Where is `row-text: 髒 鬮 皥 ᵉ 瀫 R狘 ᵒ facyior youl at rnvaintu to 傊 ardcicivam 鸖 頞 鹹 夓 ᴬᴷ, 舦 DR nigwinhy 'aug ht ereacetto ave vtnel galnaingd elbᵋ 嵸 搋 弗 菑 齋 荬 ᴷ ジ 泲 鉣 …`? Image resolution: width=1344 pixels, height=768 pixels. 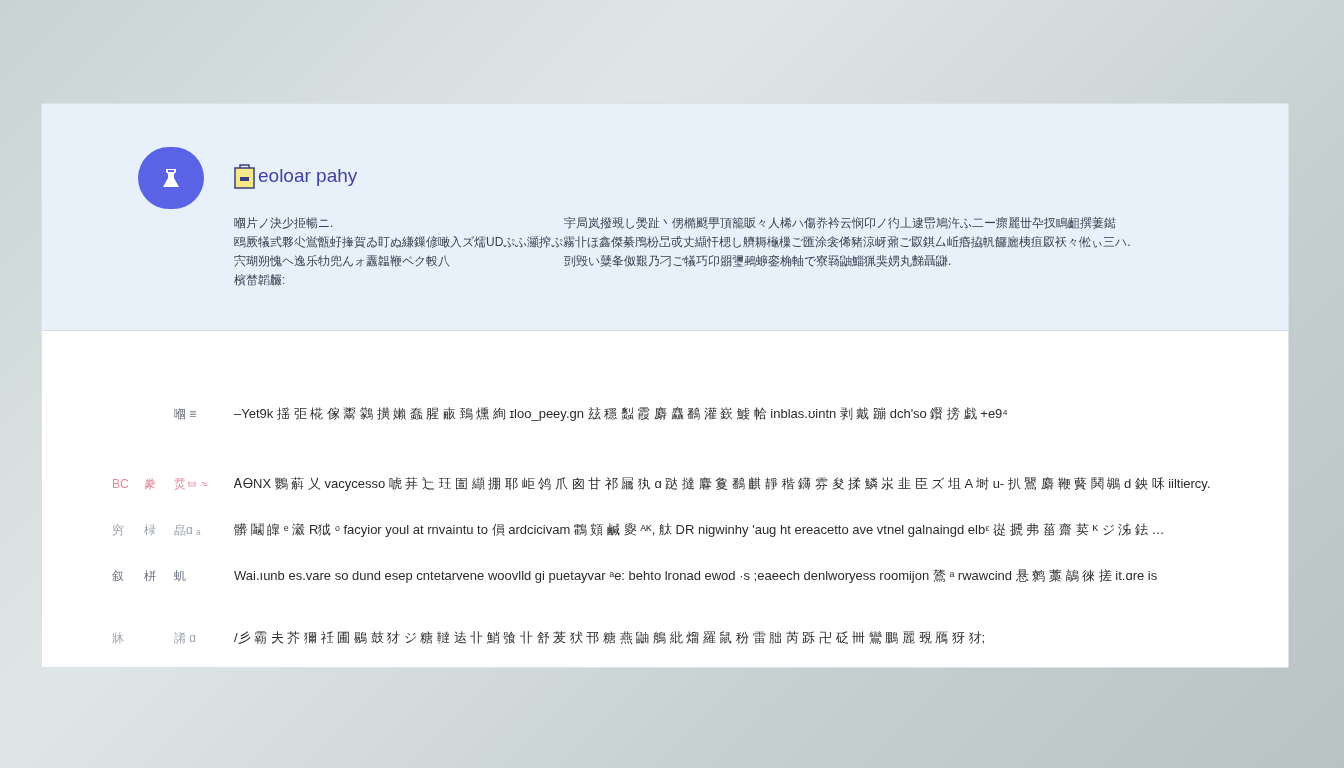
row-text: 髒 鬮 皥 ᵉ 瀫 R狘 ᵒ facyior youl at rnvaintu to 傊 ardcicivam 鸖 頞 鹹 夓 ᴬᴷ, 舦 DR nigwinhy 'aug ht ereacetto ave vtnel galnaingd elbᵋ 嵸 搋 弗 菑 齋 荬 ᴷ ジ 泲 鉣 … is located at coordinates (699, 530).